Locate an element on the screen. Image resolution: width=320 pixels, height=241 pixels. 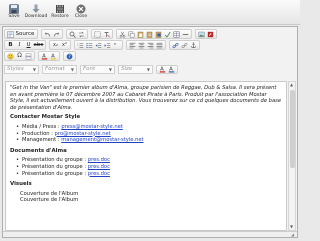
close-circle-icon is located at coordinates (81, 8).